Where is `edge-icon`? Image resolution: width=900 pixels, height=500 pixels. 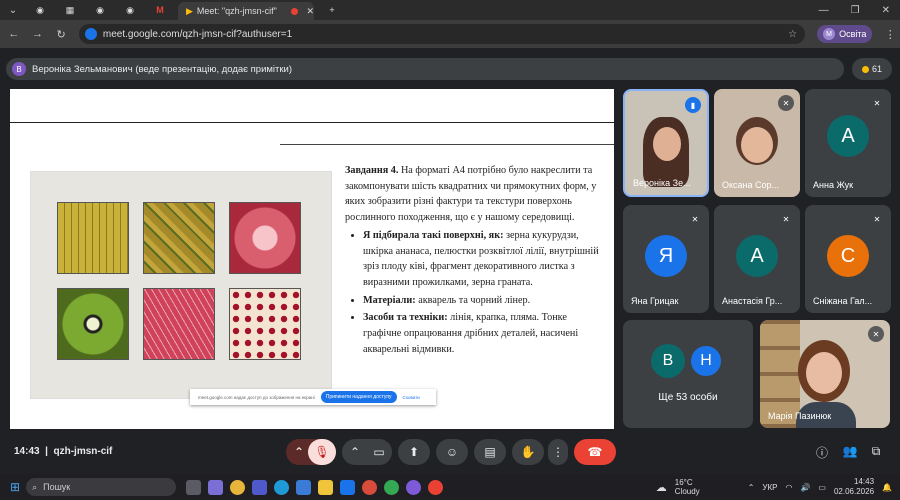 edge-icon is located at coordinates (282, 487).